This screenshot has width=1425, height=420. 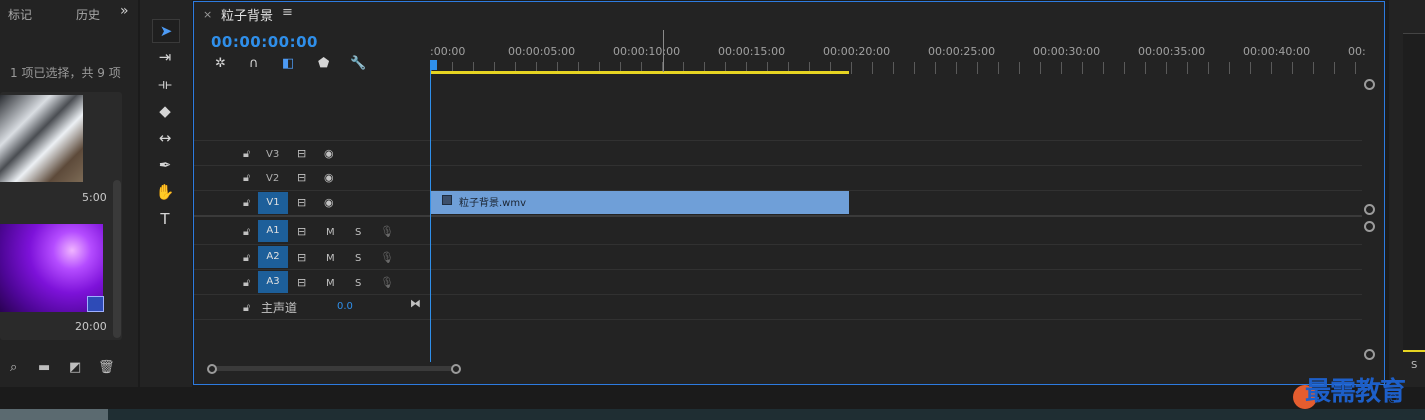 I want to click on ruler-label: :00:00, so click(x=448, y=51).